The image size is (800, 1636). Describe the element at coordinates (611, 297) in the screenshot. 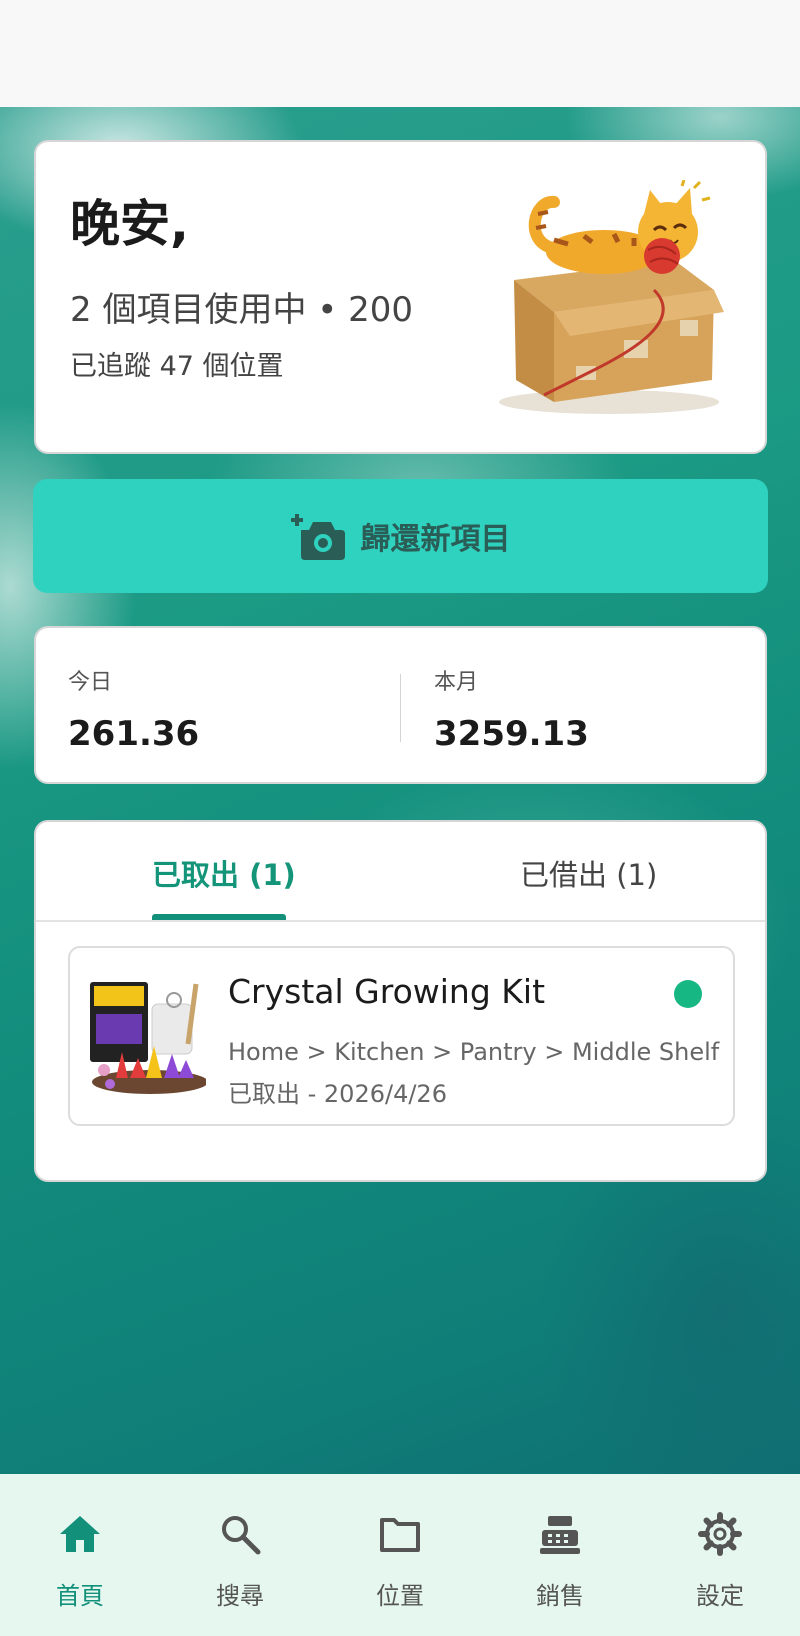

I see `cat-in-box-illustration` at that location.